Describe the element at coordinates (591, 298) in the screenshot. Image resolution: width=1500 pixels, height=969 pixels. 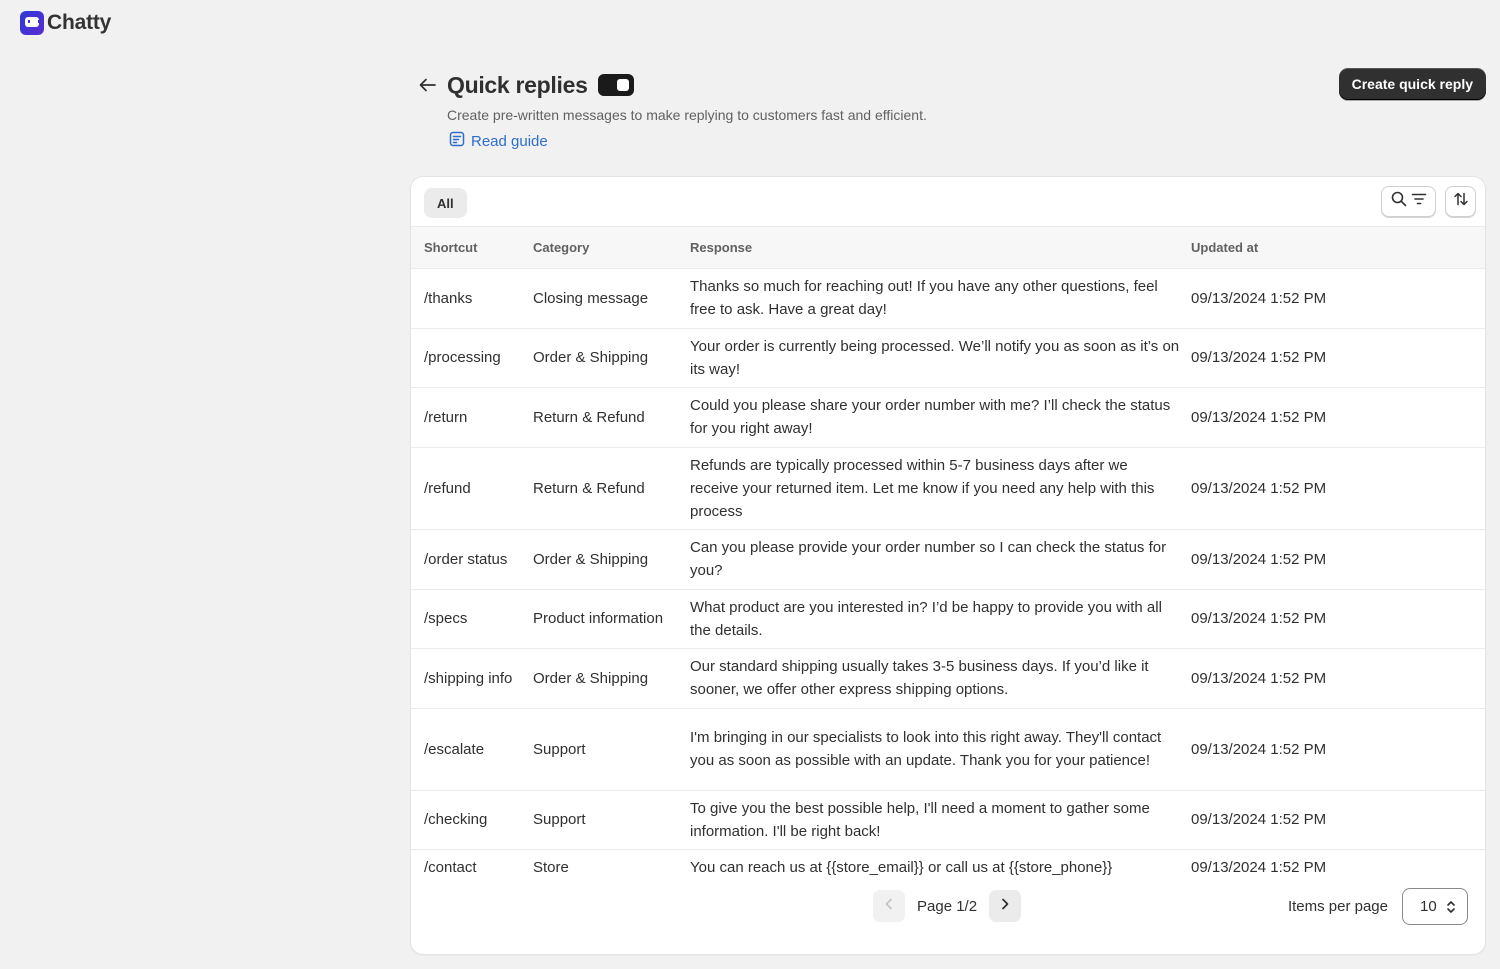
I see `cell-category: Closing message` at that location.